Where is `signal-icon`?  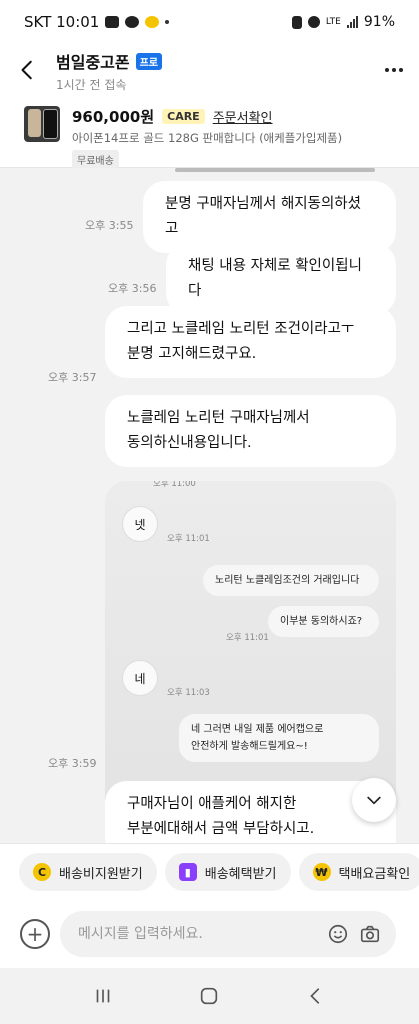
signal-icon is located at coordinates (352, 22).